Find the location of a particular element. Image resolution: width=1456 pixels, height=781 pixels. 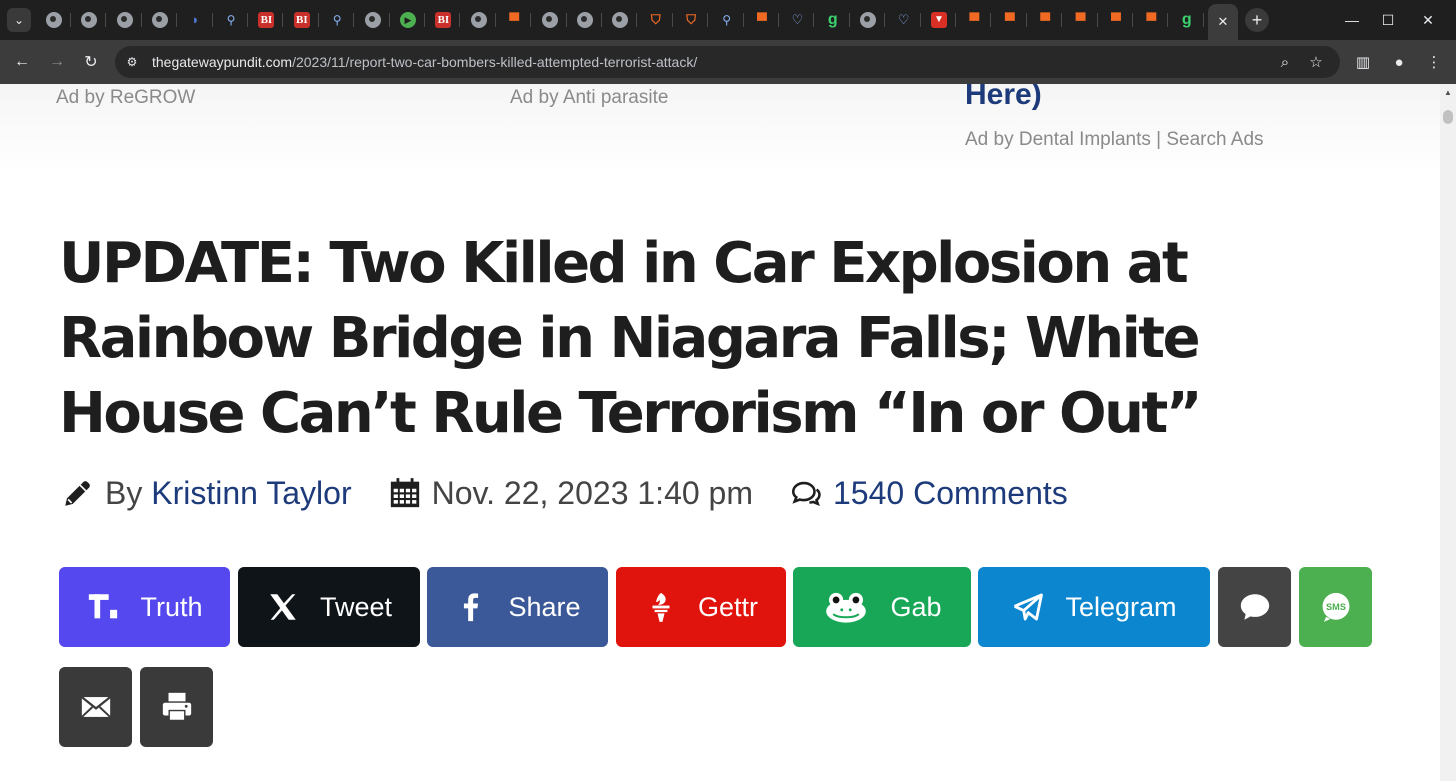

scroll-thumb is located at coordinates (1448, 117).